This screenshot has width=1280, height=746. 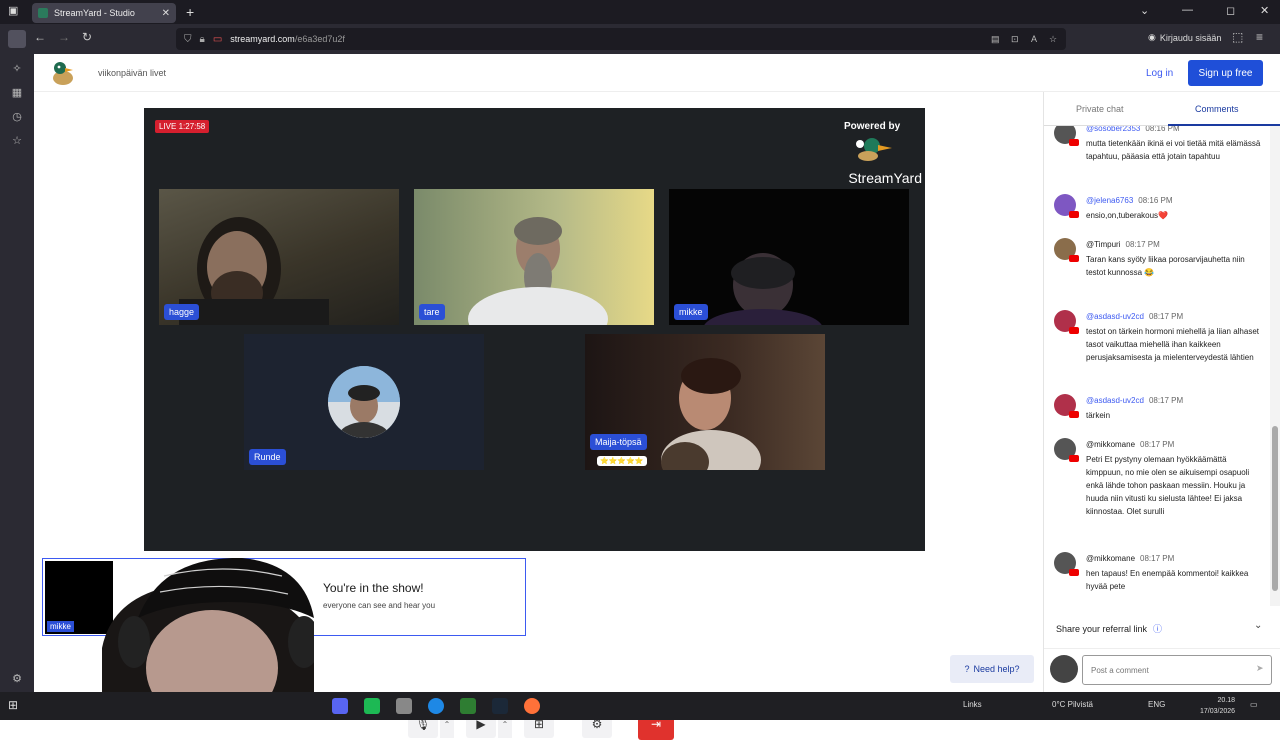 What do you see at coordinates (1072, 704) in the screenshot?
I see `weather-widget: 0°C Pilvistä` at bounding box center [1072, 704].